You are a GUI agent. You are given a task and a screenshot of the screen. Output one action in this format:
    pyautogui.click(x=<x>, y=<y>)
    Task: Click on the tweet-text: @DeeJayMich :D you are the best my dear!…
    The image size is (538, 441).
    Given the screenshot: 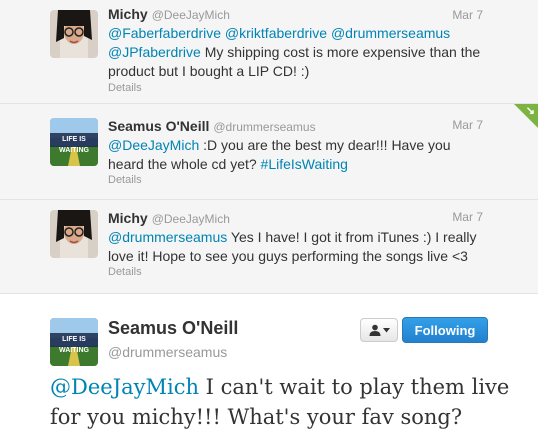 What is the action you would take?
    pyautogui.click(x=298, y=155)
    